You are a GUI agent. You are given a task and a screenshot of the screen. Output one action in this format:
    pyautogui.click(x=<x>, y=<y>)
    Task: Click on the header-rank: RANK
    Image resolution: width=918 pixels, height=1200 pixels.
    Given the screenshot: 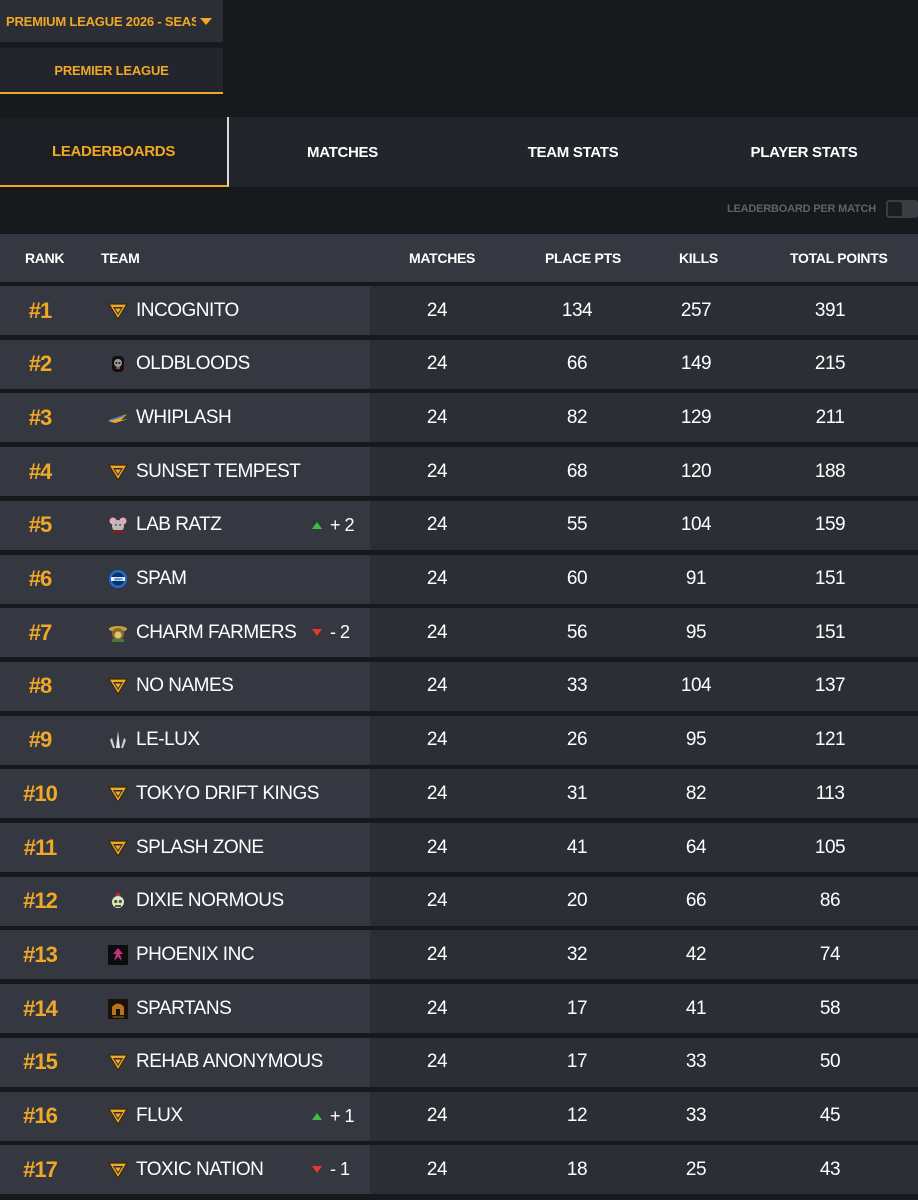 What is the action you would take?
    pyautogui.click(x=45, y=258)
    